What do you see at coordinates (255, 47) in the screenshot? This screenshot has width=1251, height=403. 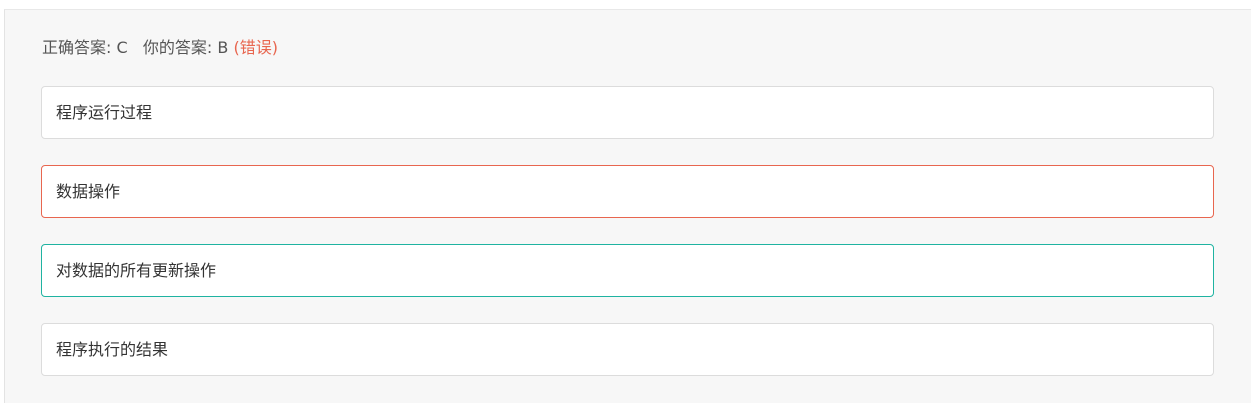 I see `answer-status: (错误)` at bounding box center [255, 47].